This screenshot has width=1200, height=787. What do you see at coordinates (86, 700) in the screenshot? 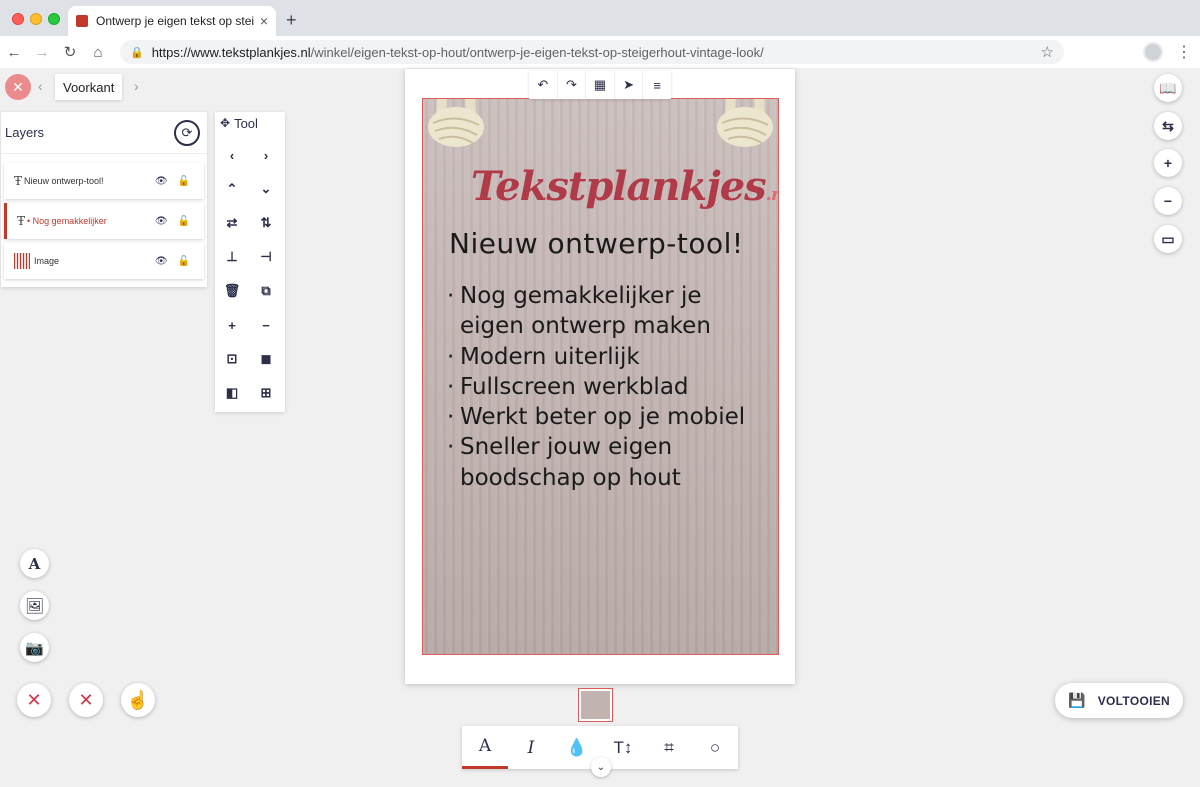
I see `clear-all-button: ✕` at bounding box center [86, 700].